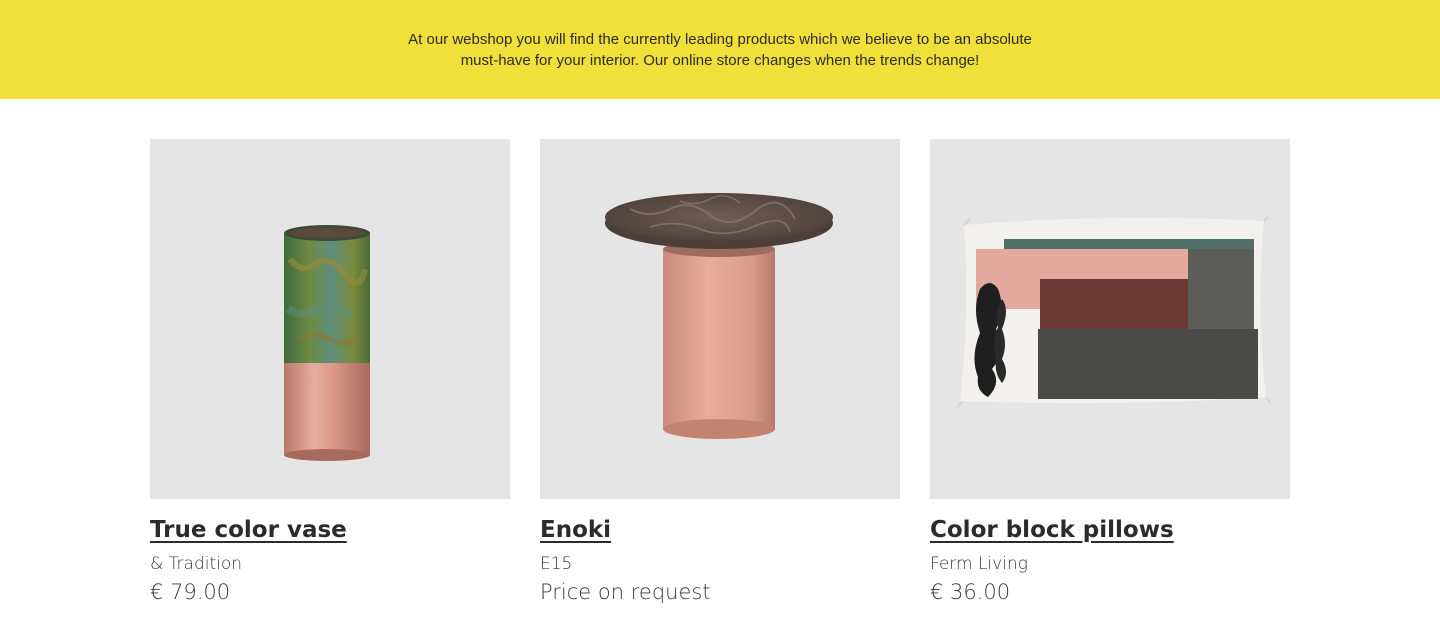 The image size is (1440, 620). I want to click on product-brand: & Tradition, so click(196, 564).